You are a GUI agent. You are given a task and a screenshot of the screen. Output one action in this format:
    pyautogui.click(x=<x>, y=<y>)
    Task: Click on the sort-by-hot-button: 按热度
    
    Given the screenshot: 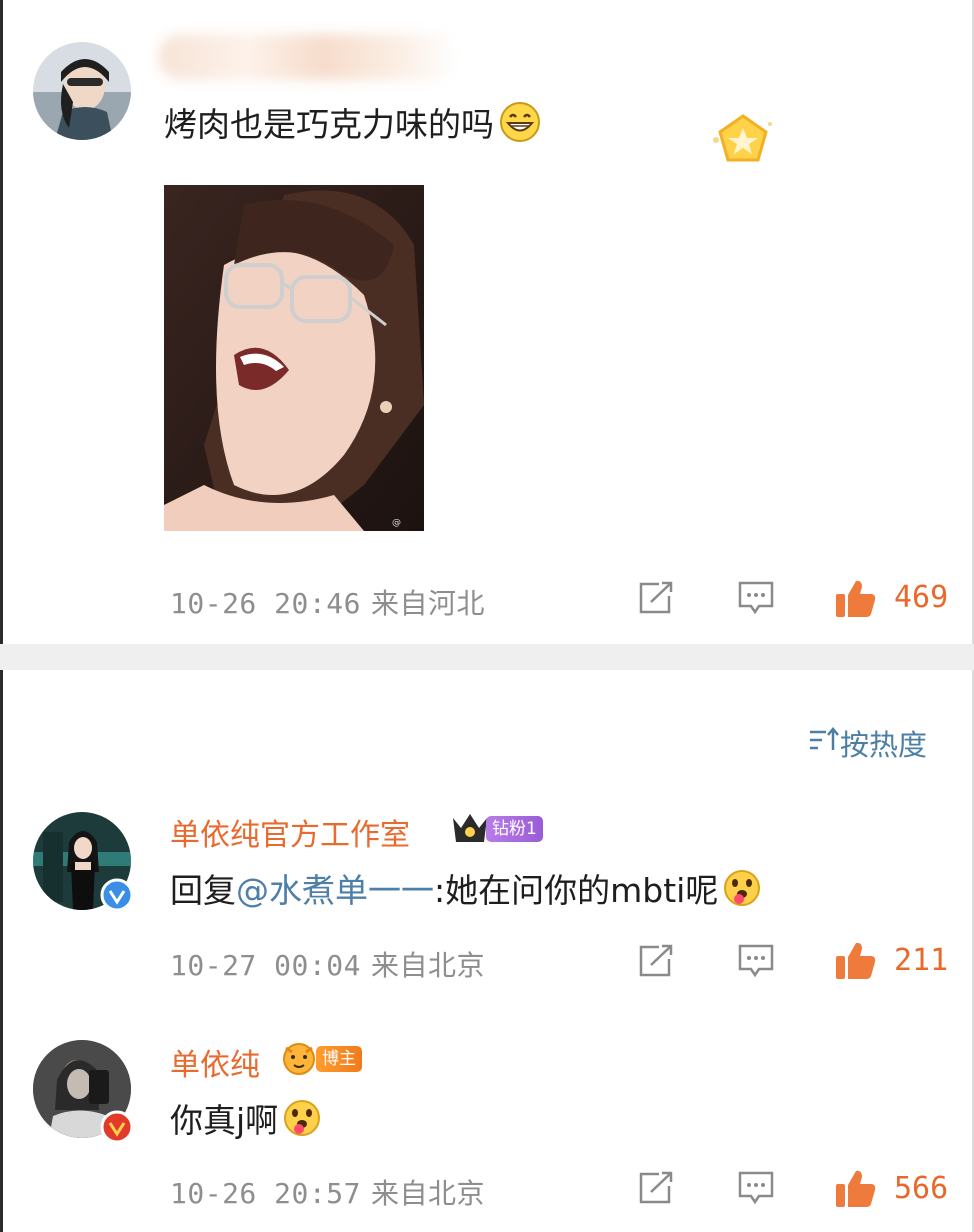 What is the action you would take?
    pyautogui.click(x=867, y=743)
    